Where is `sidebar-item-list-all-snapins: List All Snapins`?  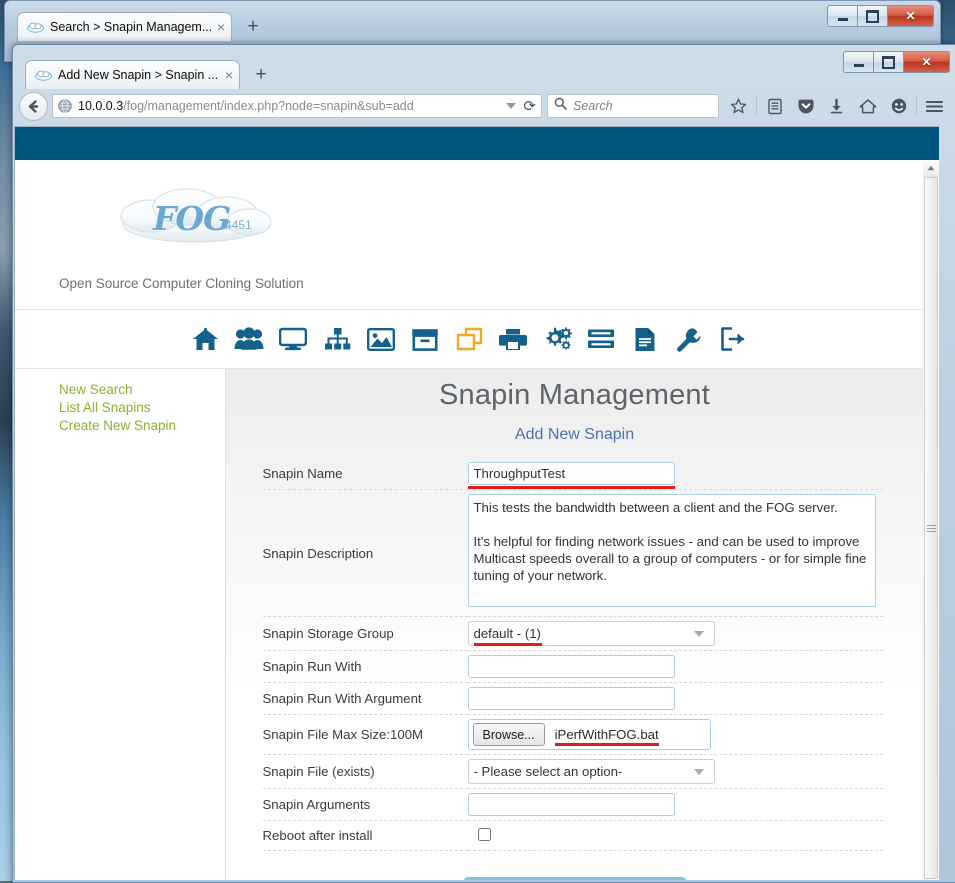
sidebar-item-list-all-snapins: List All Snapins is located at coordinates (142, 408).